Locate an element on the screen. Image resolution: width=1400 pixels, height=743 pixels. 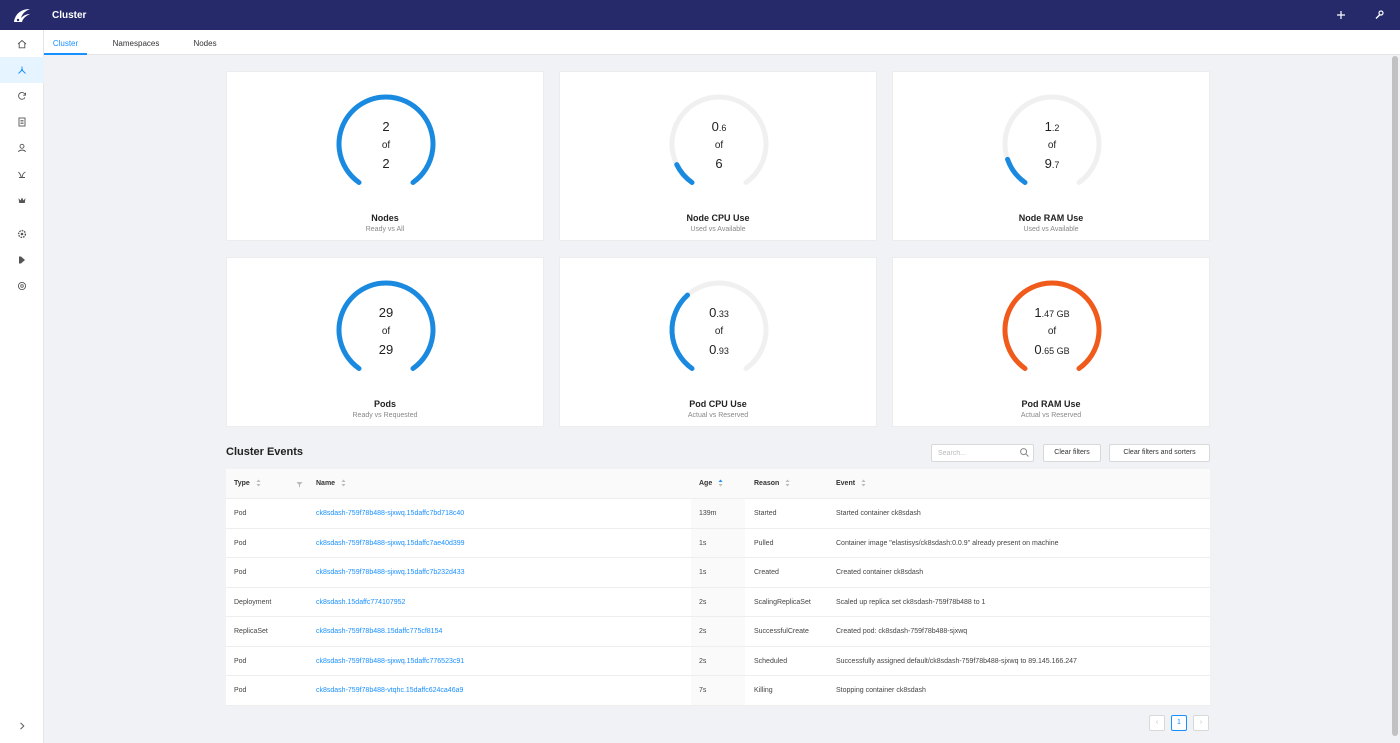
cell-type: Pod is located at coordinates (240, 572).